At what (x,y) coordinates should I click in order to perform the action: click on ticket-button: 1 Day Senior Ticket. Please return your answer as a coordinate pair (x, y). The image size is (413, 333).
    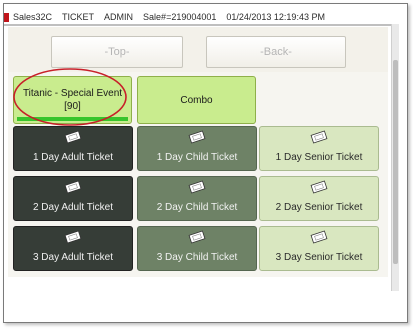
    Looking at the image, I should click on (319, 148).